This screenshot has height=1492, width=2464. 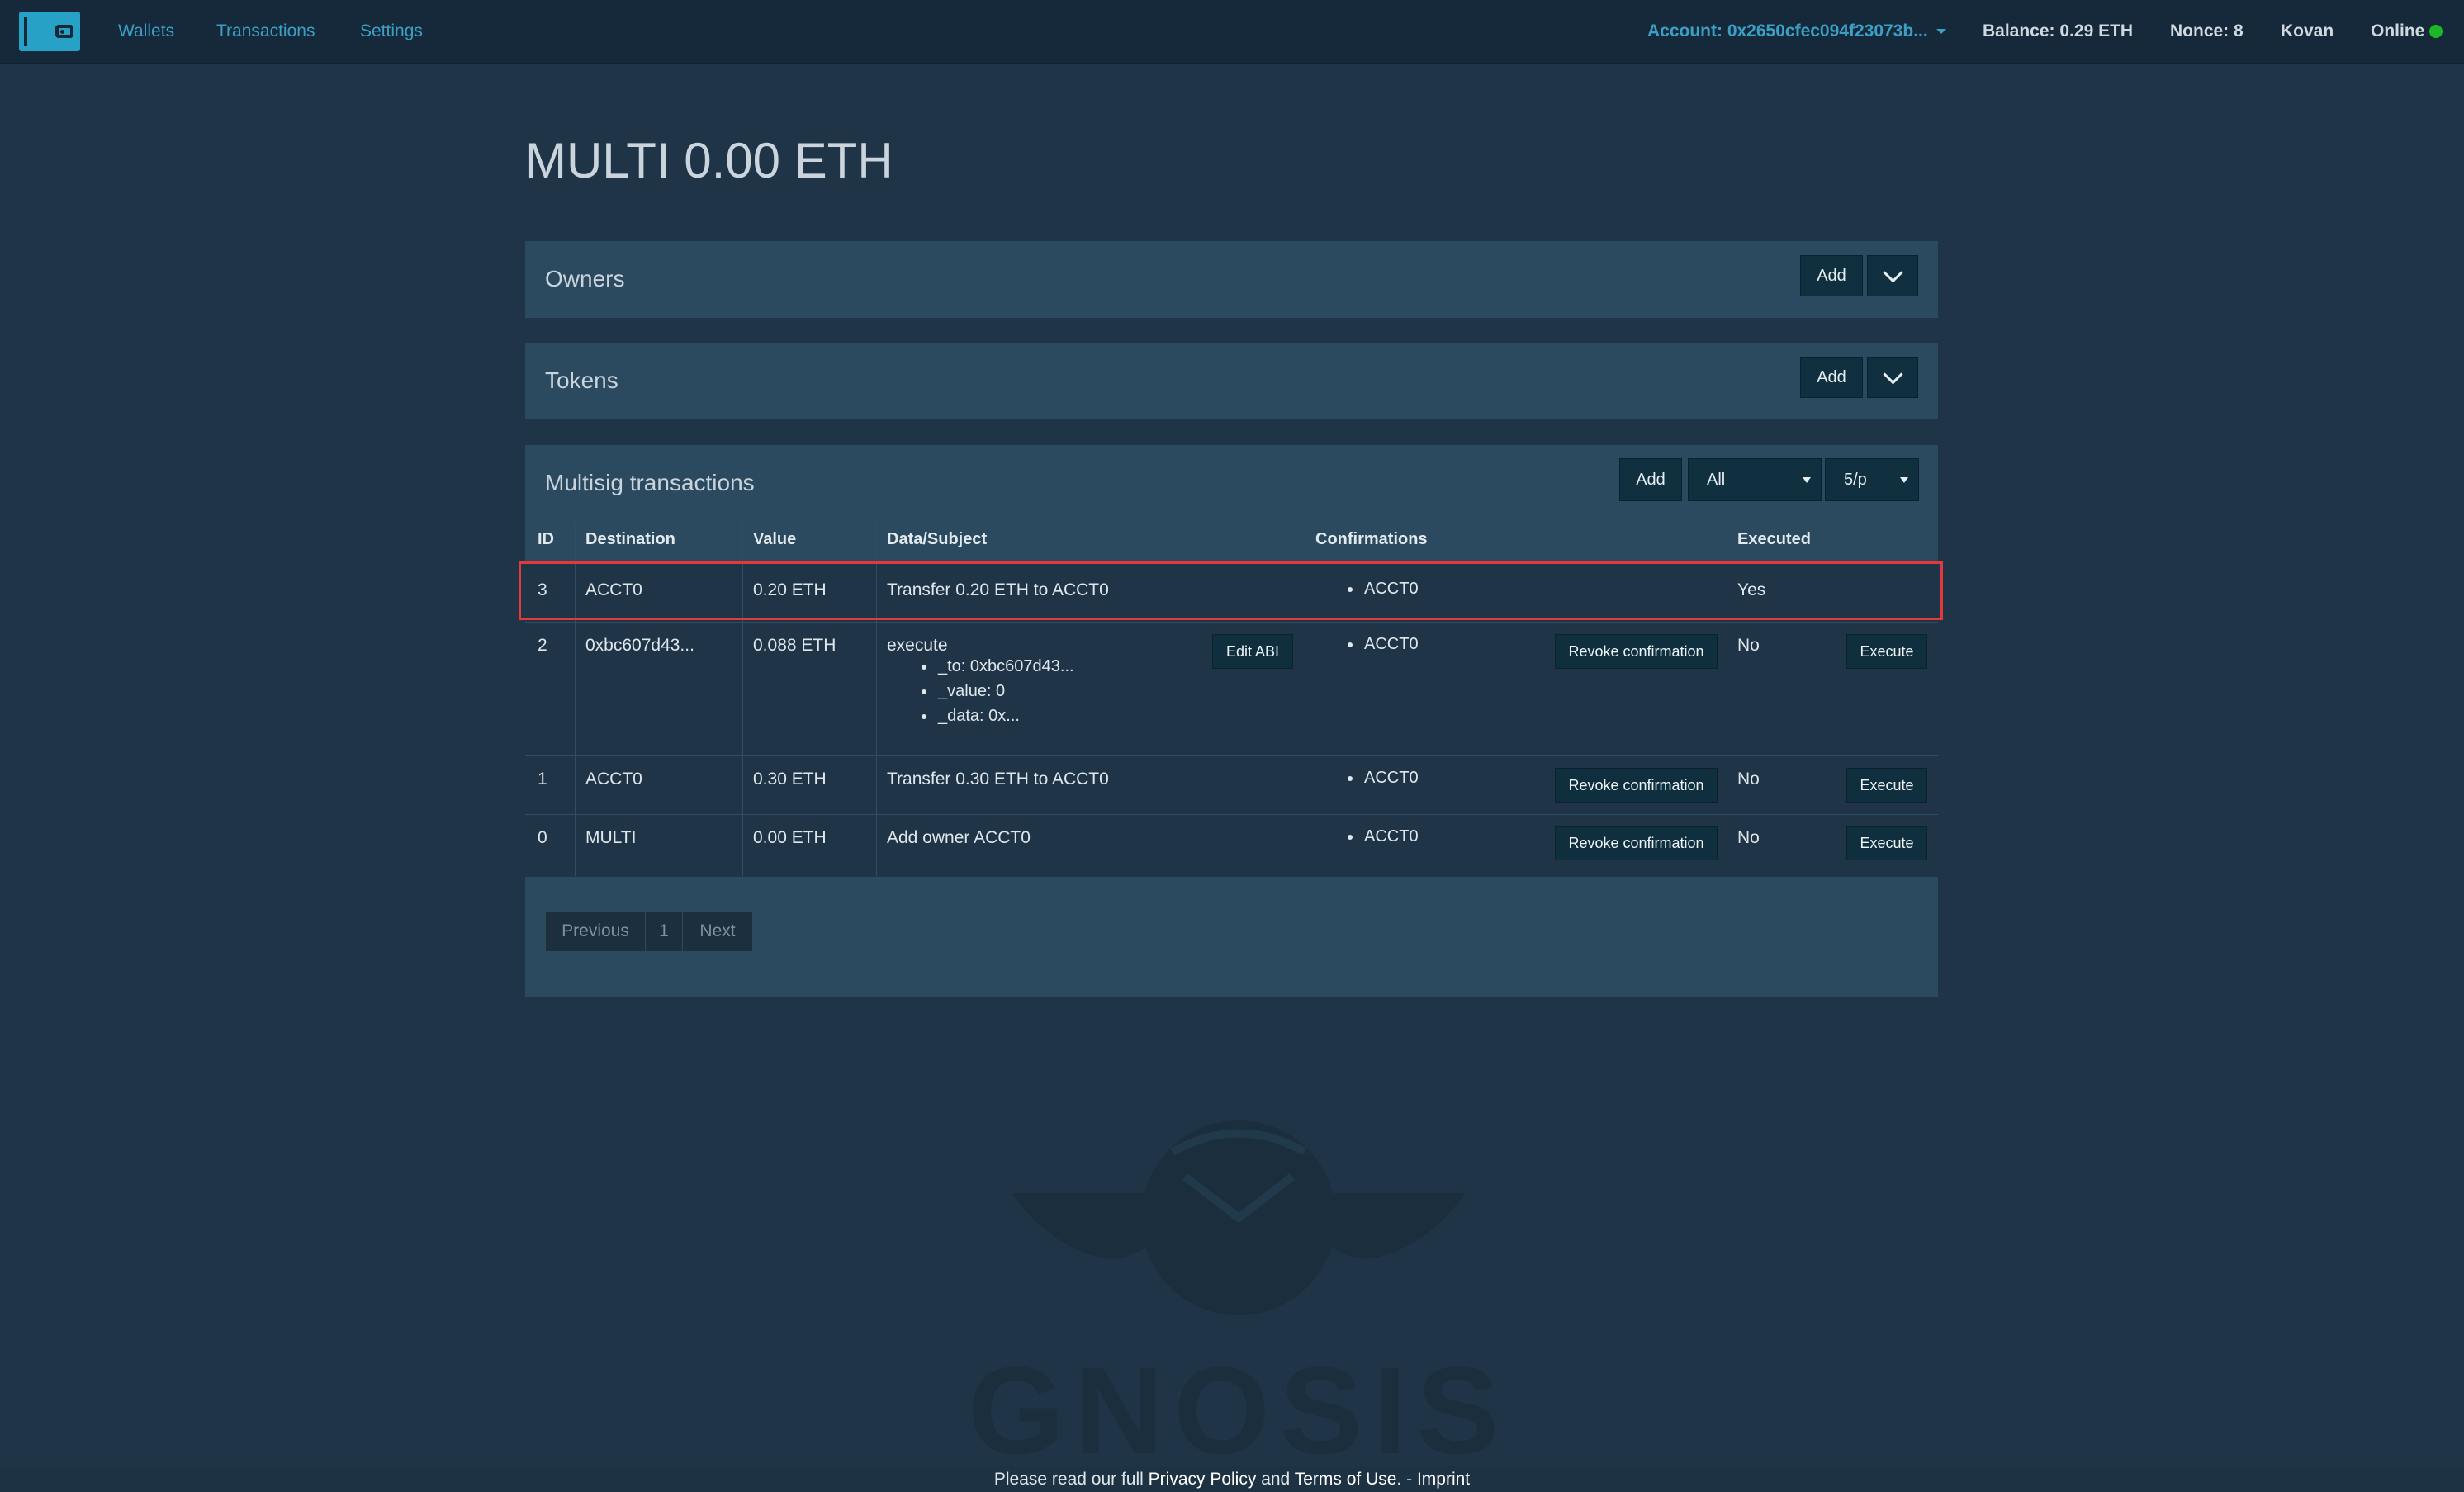 I want to click on tokens-title: Tokens, so click(x=582, y=380).